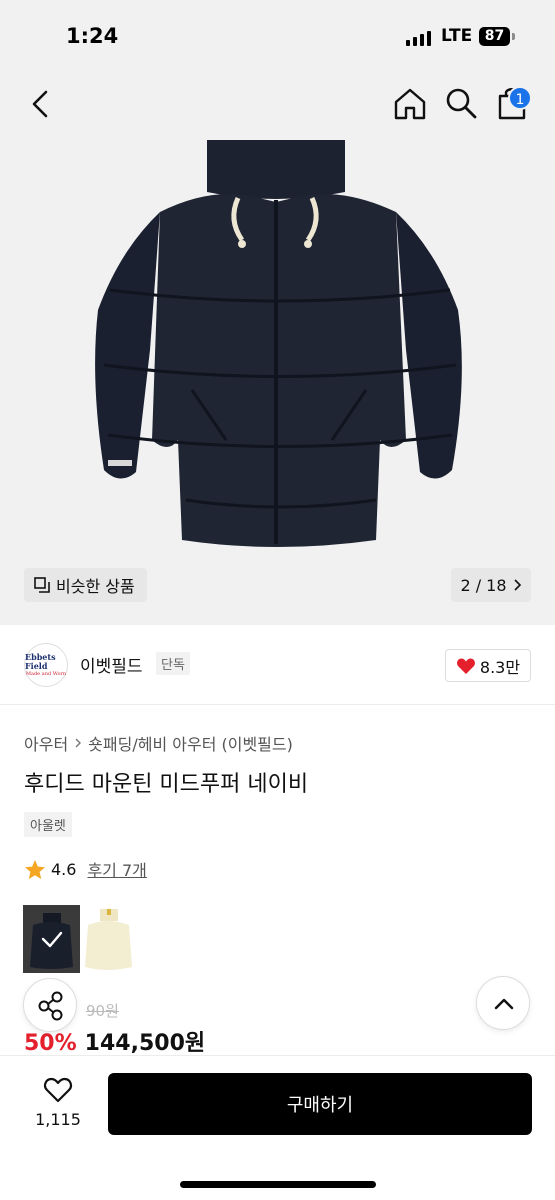 The height and width of the screenshot is (1200, 555). I want to click on image-pager: 2 / 18, so click(491, 585).